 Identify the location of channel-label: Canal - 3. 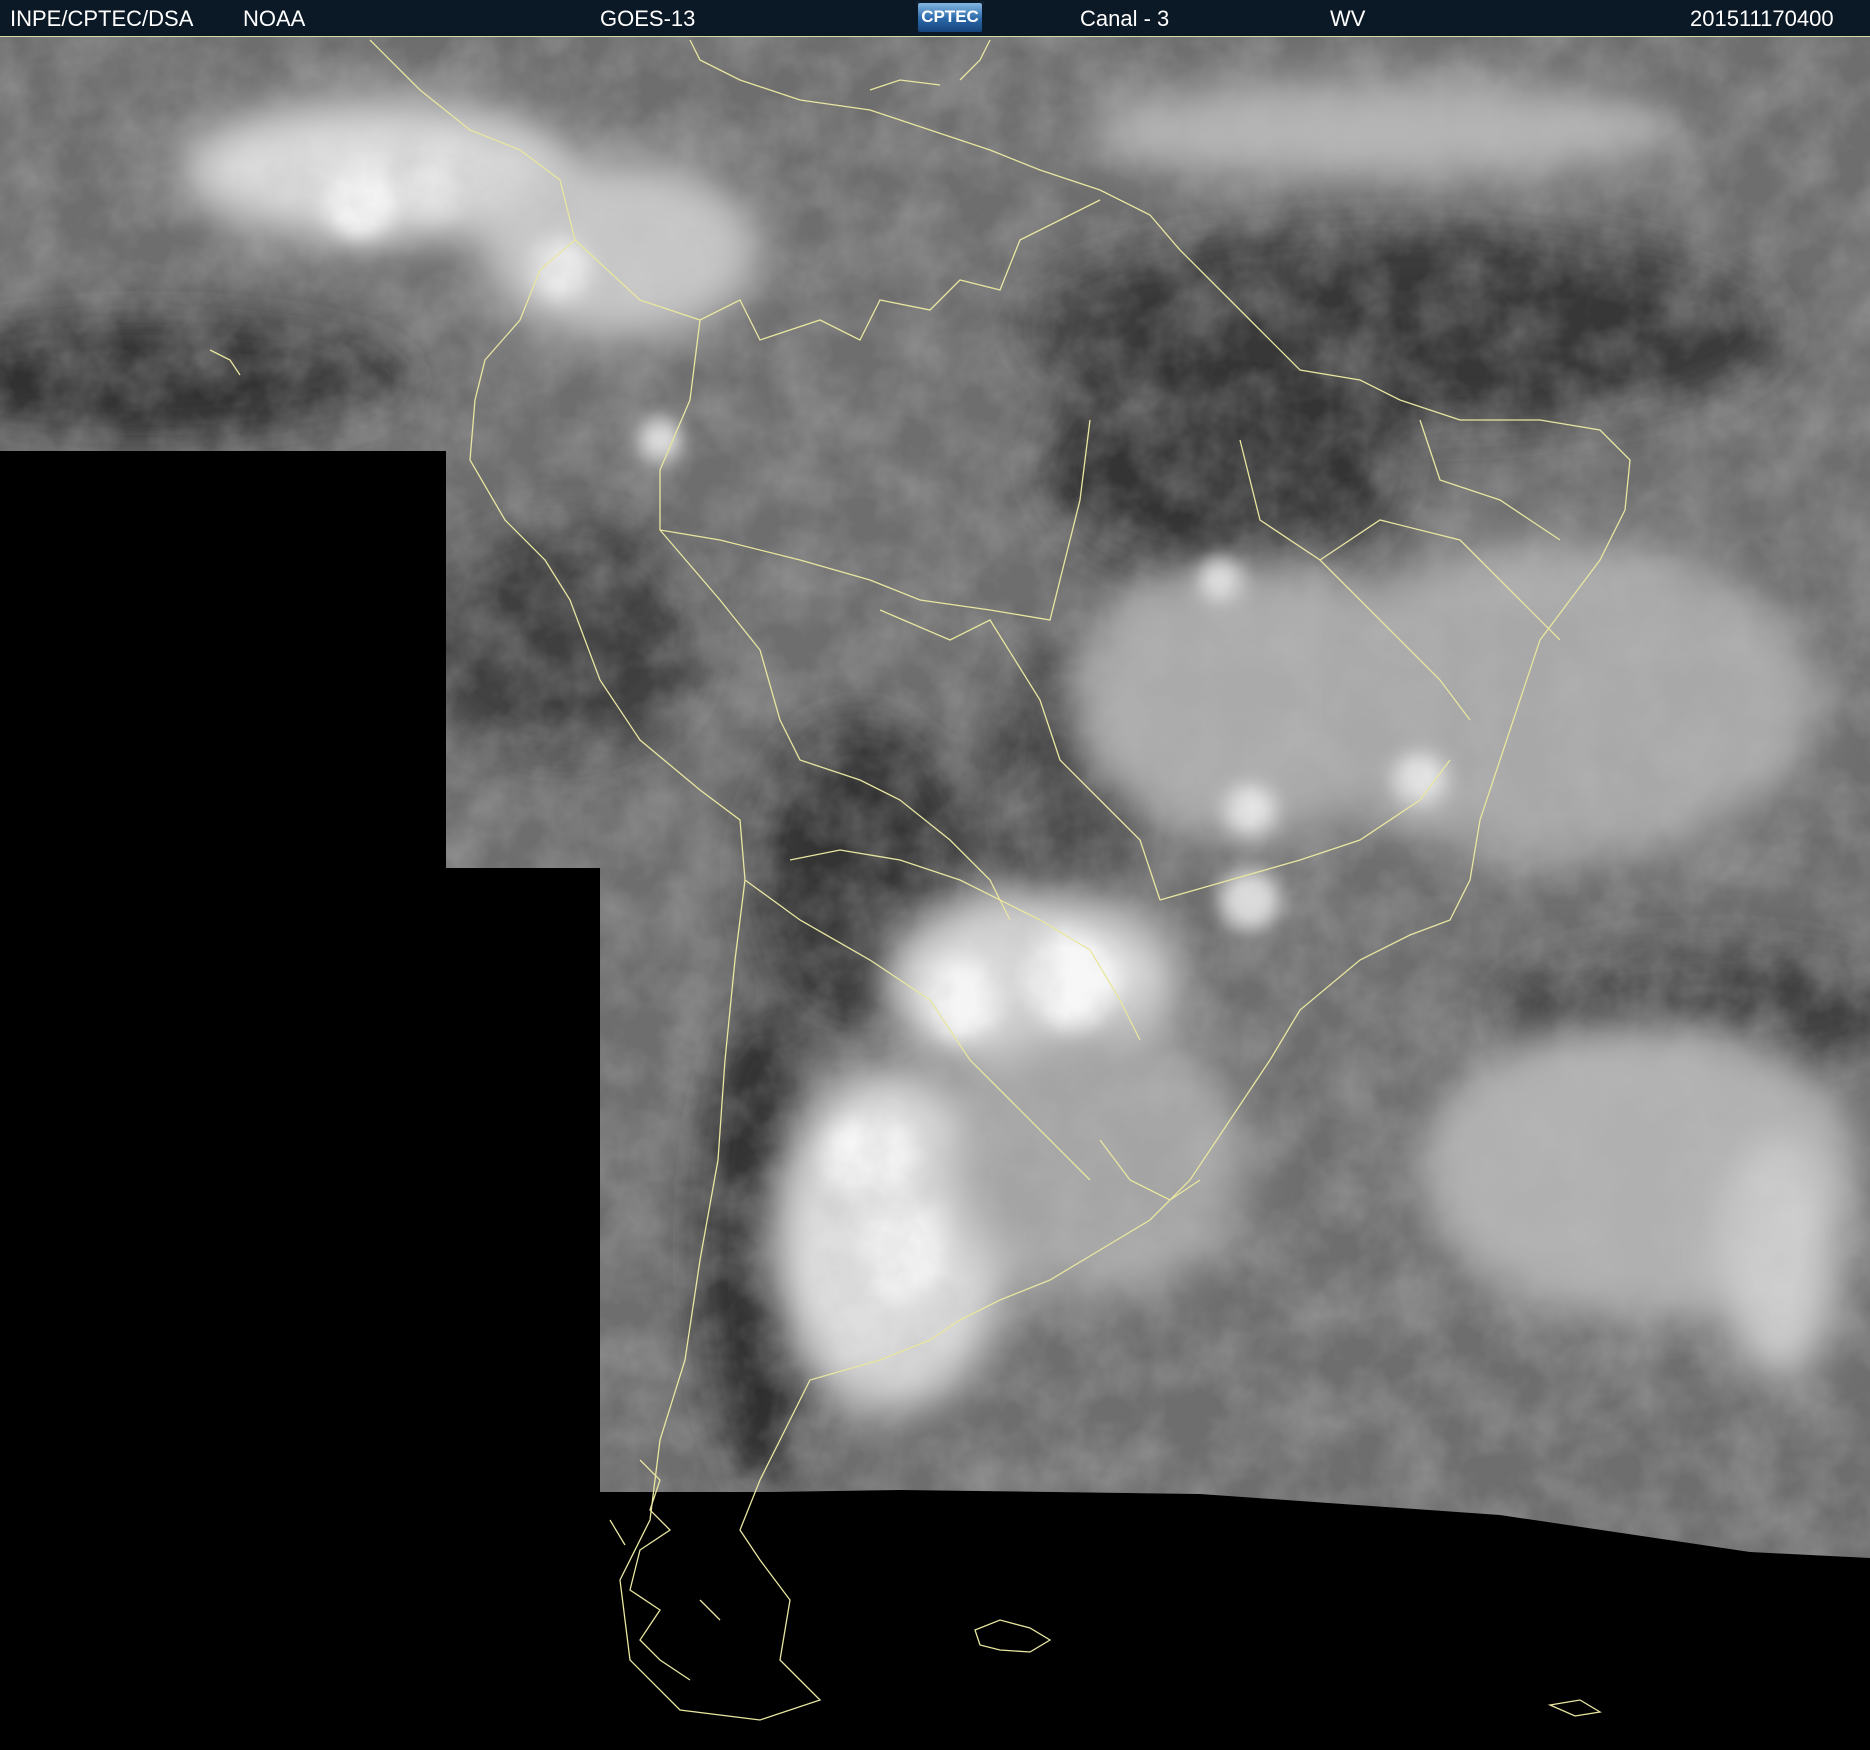
(1125, 18).